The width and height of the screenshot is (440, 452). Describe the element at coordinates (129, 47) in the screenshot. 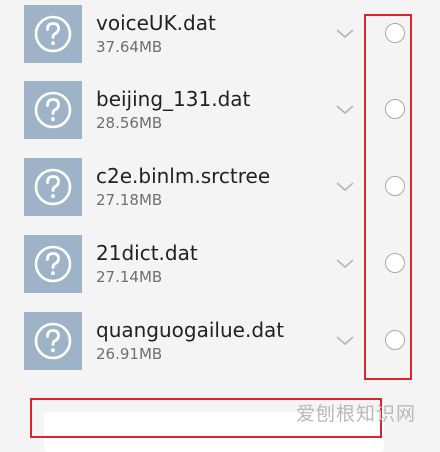

I see `file-size: 37.64MB` at that location.